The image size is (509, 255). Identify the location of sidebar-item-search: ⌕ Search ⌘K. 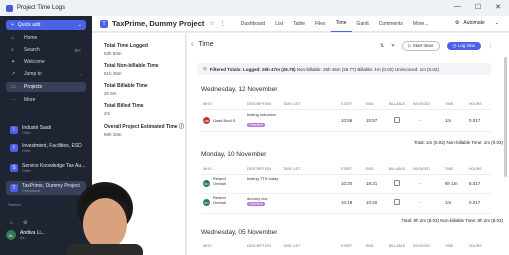
(46, 50).